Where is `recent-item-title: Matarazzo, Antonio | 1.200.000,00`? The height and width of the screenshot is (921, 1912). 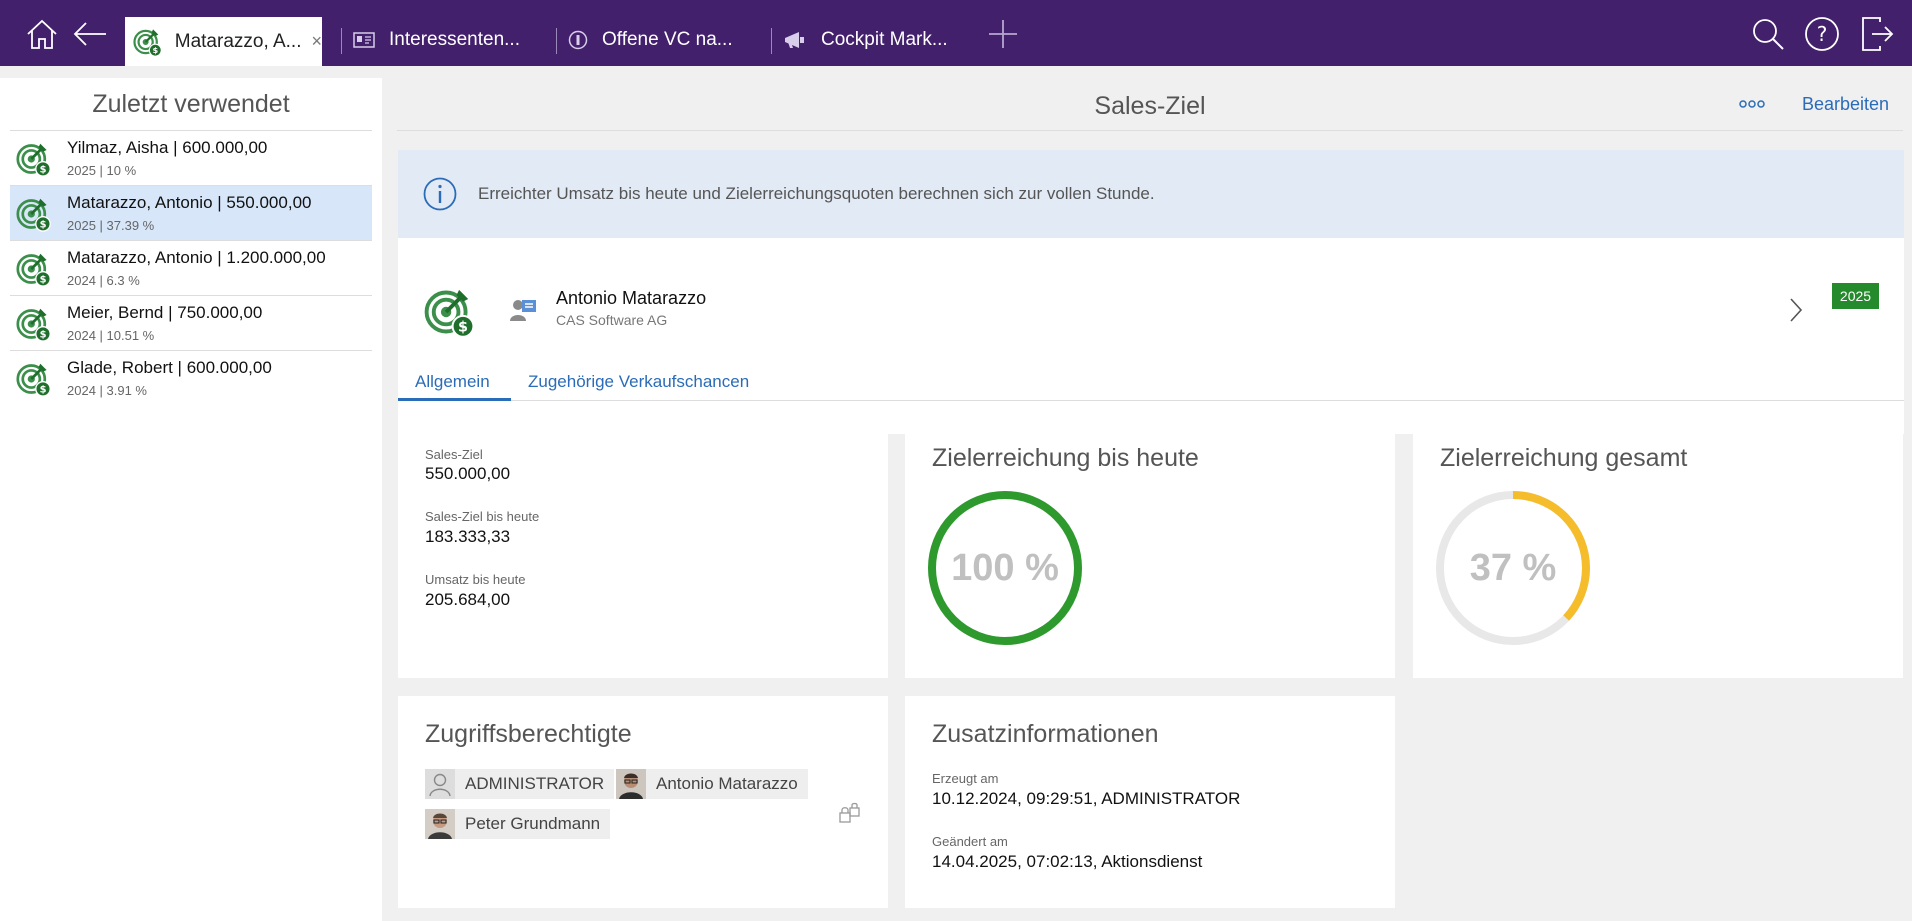
recent-item-title: Matarazzo, Antonio | 1.200.000,00 is located at coordinates (196, 257).